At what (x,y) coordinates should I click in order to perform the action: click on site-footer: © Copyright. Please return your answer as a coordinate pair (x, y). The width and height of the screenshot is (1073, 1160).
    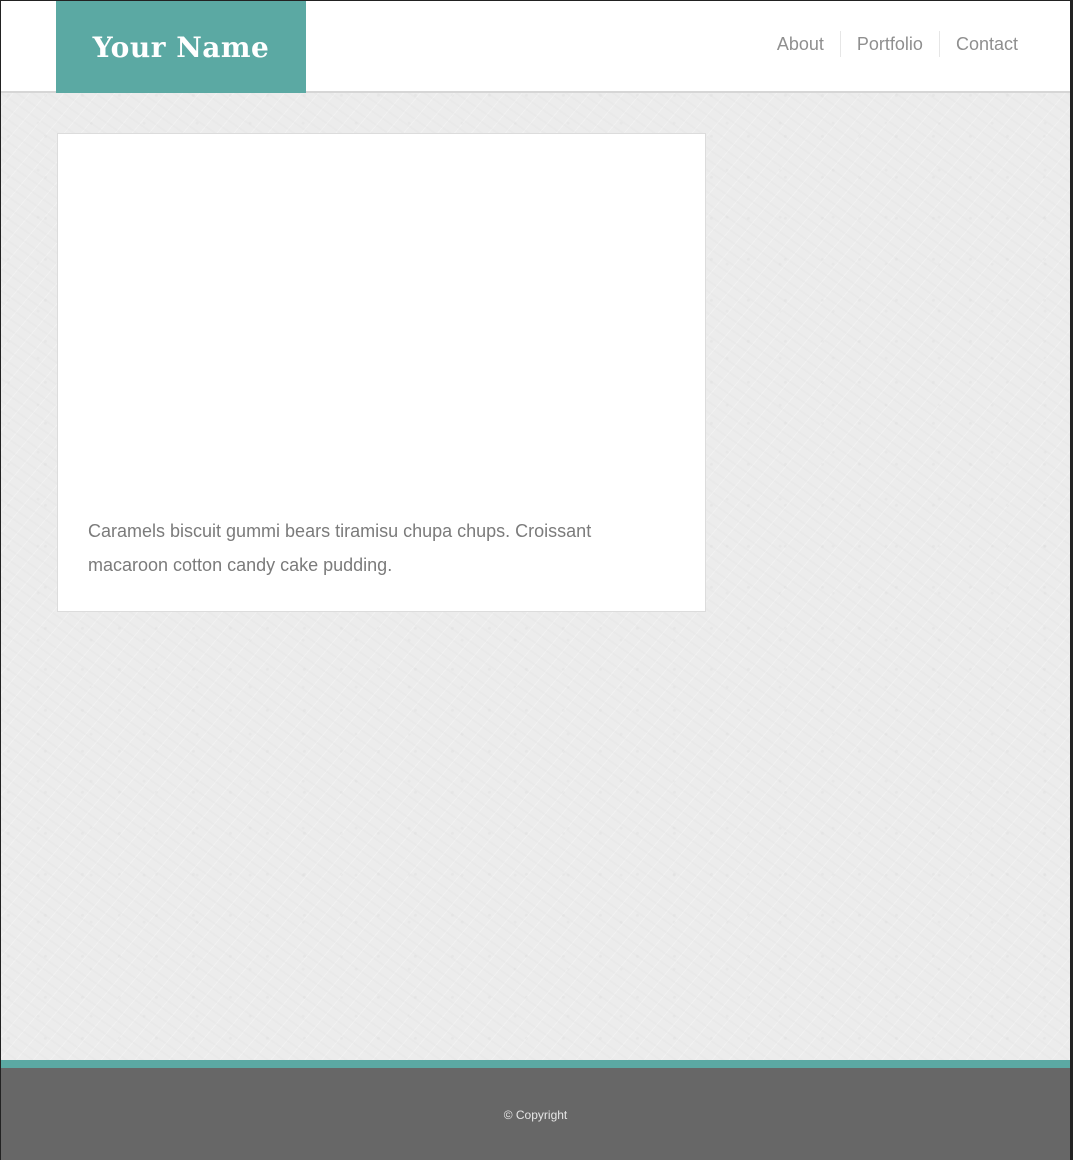
    Looking at the image, I should click on (535, 1110).